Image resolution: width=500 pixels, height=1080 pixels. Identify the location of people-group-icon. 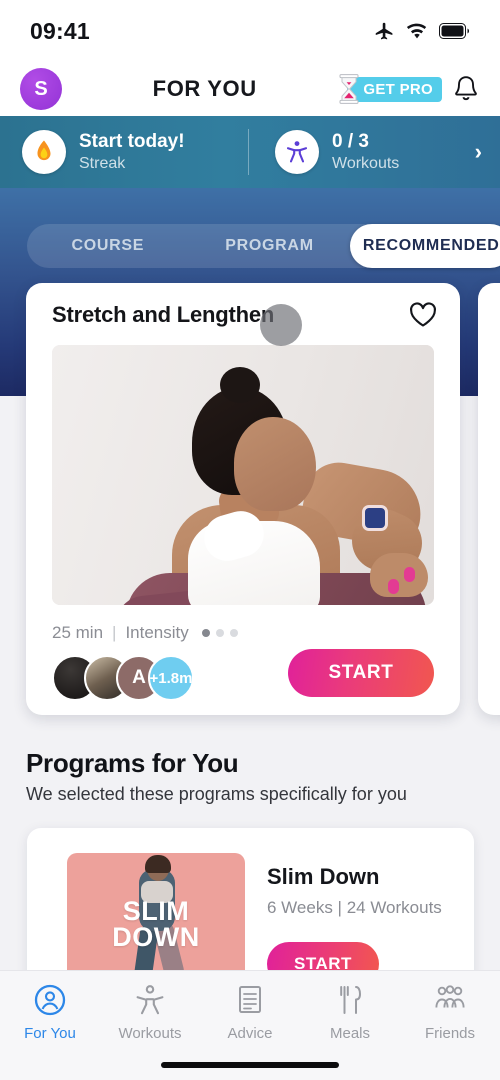
(450, 1000).